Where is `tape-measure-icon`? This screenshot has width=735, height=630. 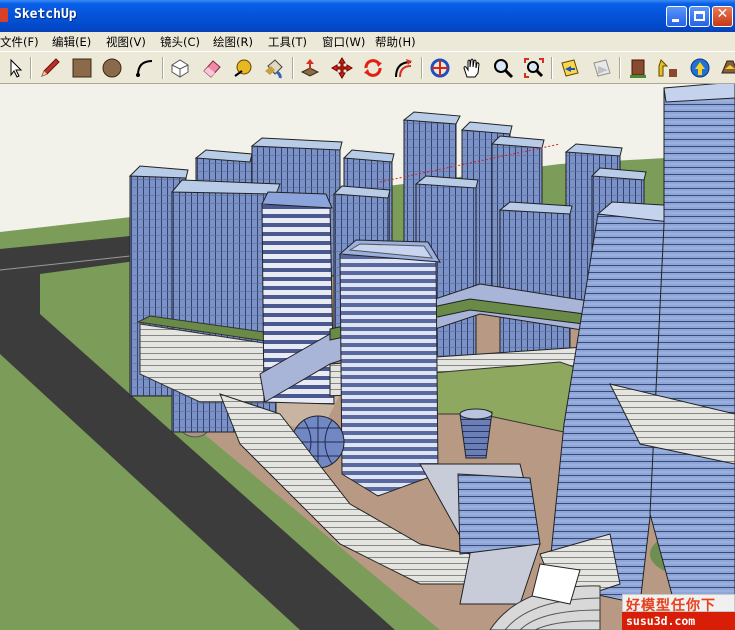 tape-measure-icon is located at coordinates (243, 68).